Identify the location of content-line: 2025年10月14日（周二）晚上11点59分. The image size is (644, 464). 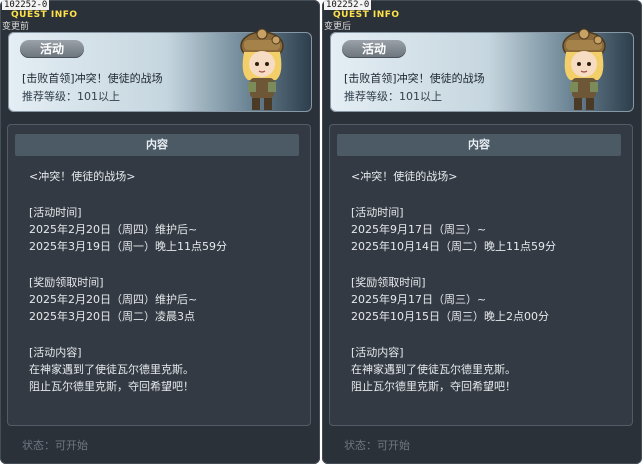
(453, 246).